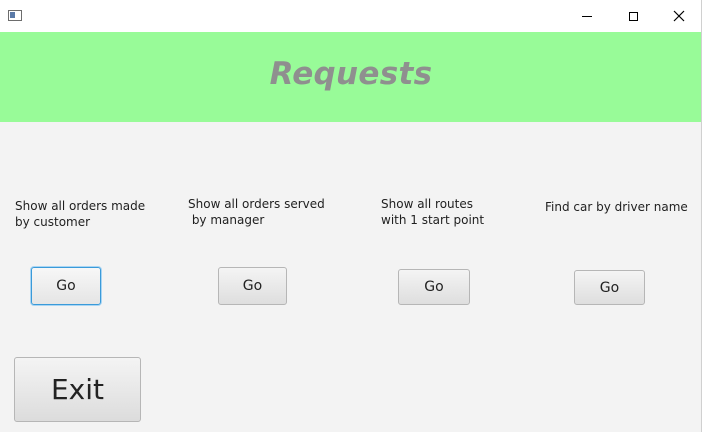 Image resolution: width=702 pixels, height=432 pixels. I want to click on page-title: Requests, so click(351, 74).